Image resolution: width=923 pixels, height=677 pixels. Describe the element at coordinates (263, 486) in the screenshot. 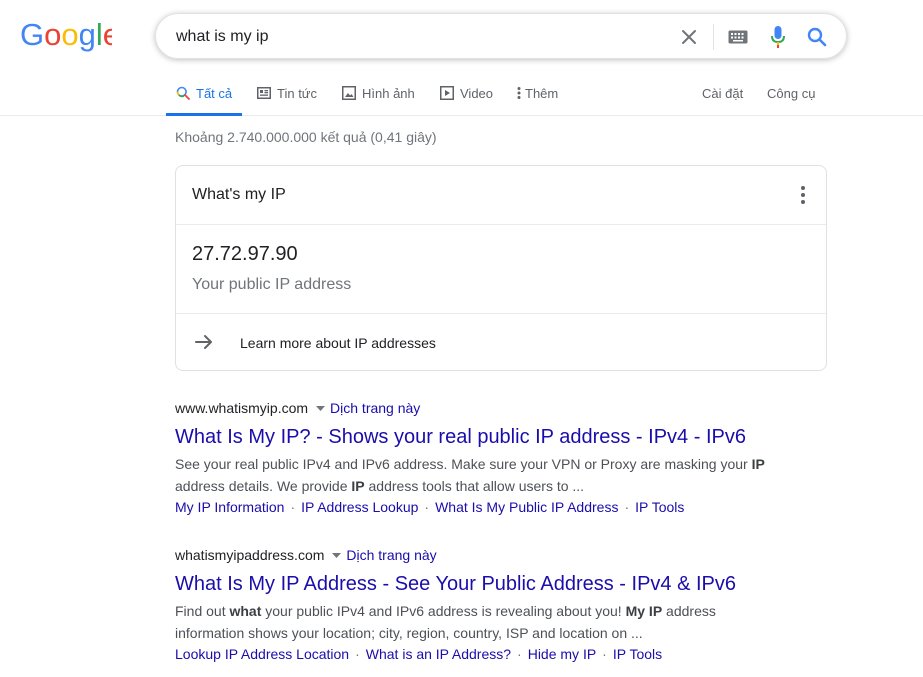

I see `snippet-text: address details. We provide` at that location.